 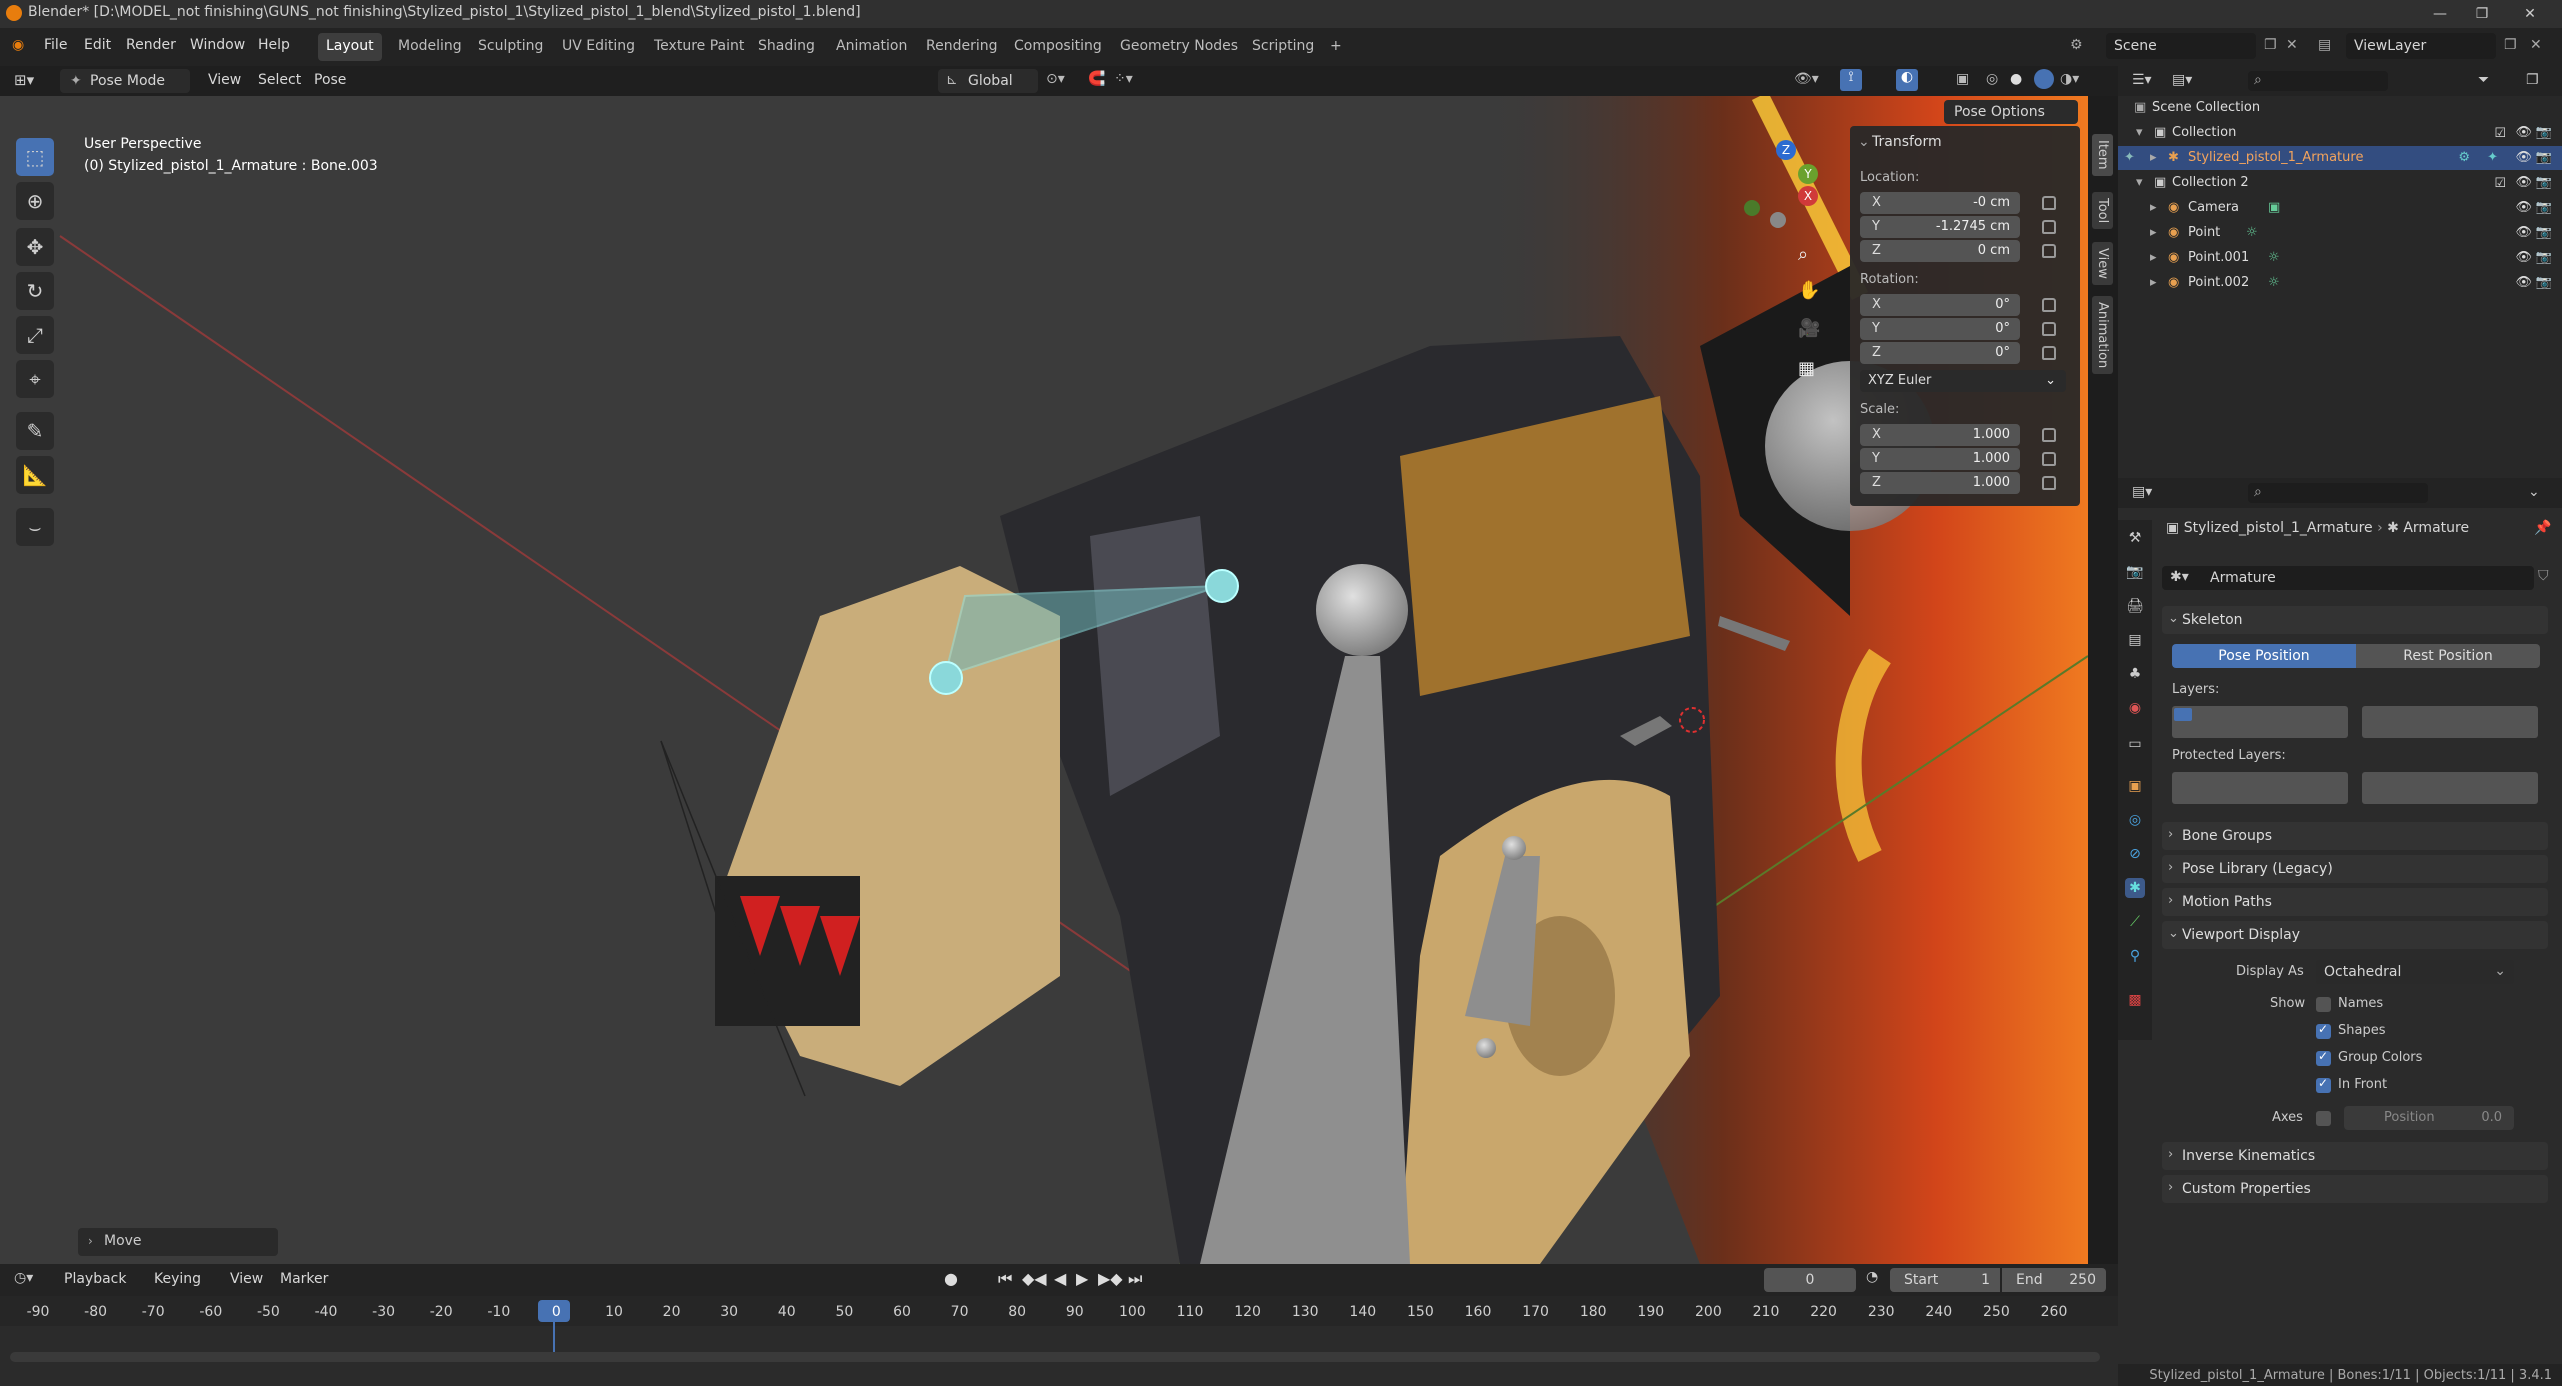 What do you see at coordinates (2142, 80) in the screenshot?
I see `outliner-editor-icon: ☰▾` at bounding box center [2142, 80].